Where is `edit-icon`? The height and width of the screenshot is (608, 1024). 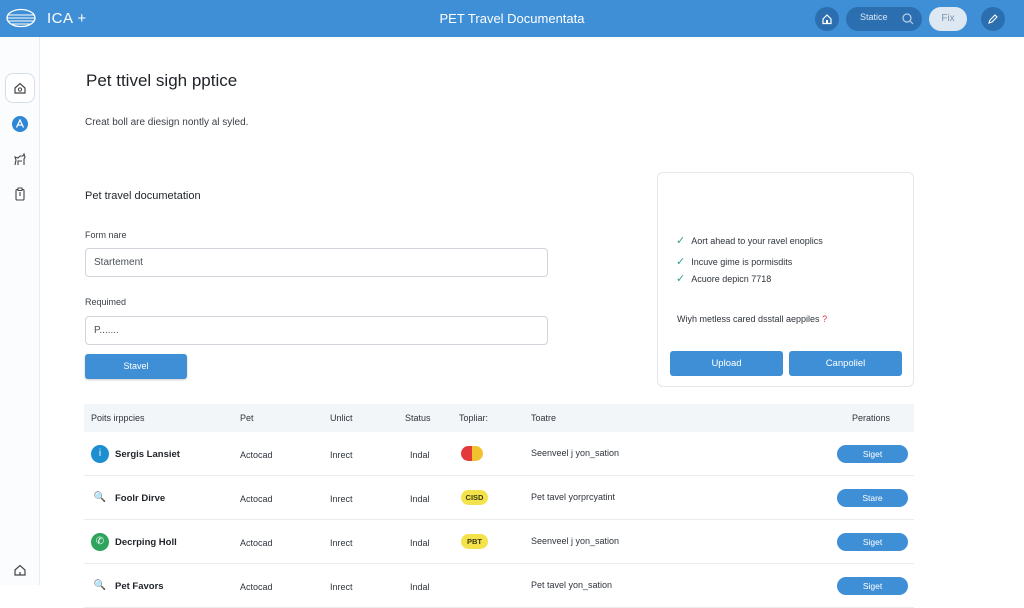
edit-icon is located at coordinates (993, 19).